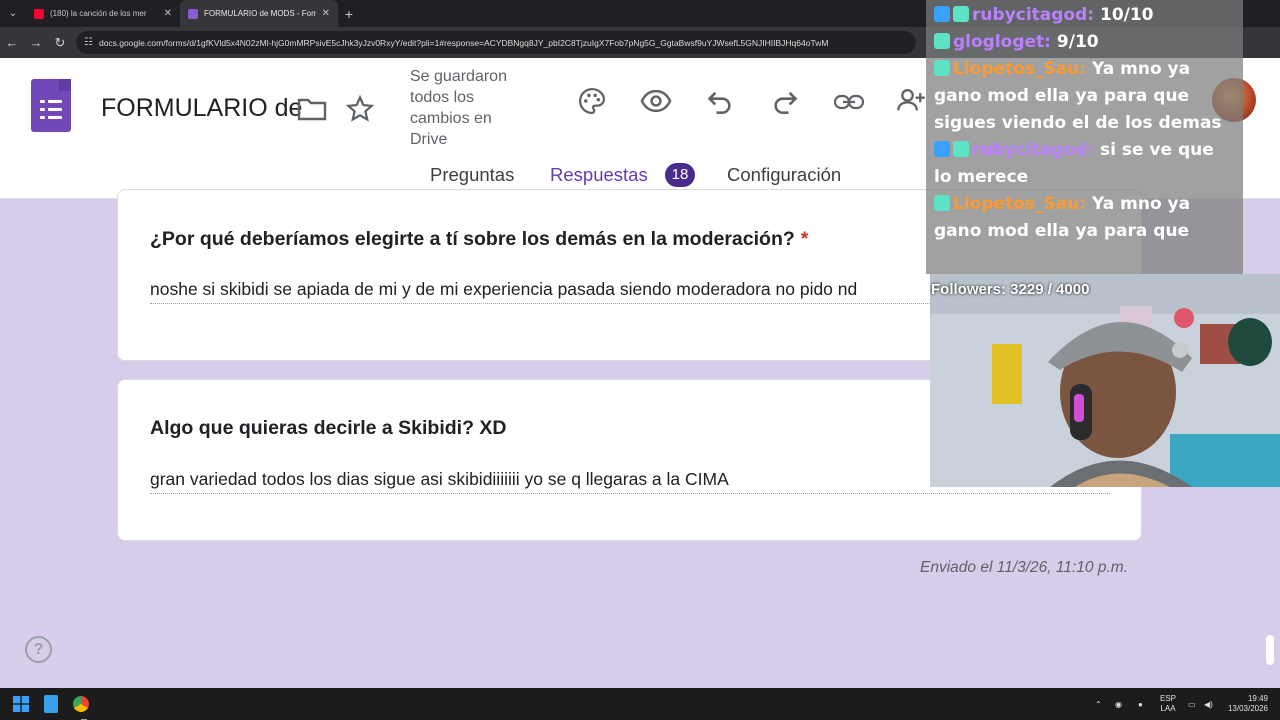  Describe the element at coordinates (720, 103) in the screenshot. I see `undo-icon` at that location.